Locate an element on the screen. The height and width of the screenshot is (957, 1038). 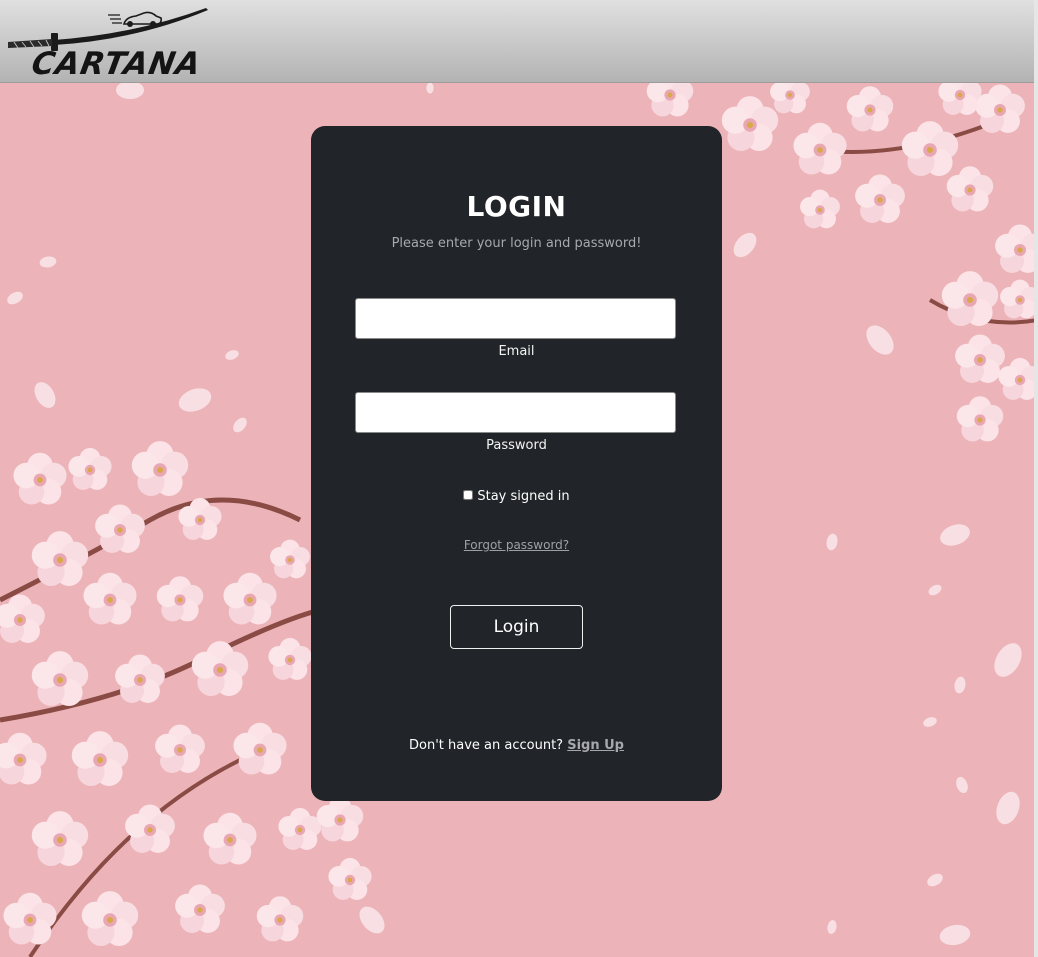
password-label: Password is located at coordinates (516, 445).